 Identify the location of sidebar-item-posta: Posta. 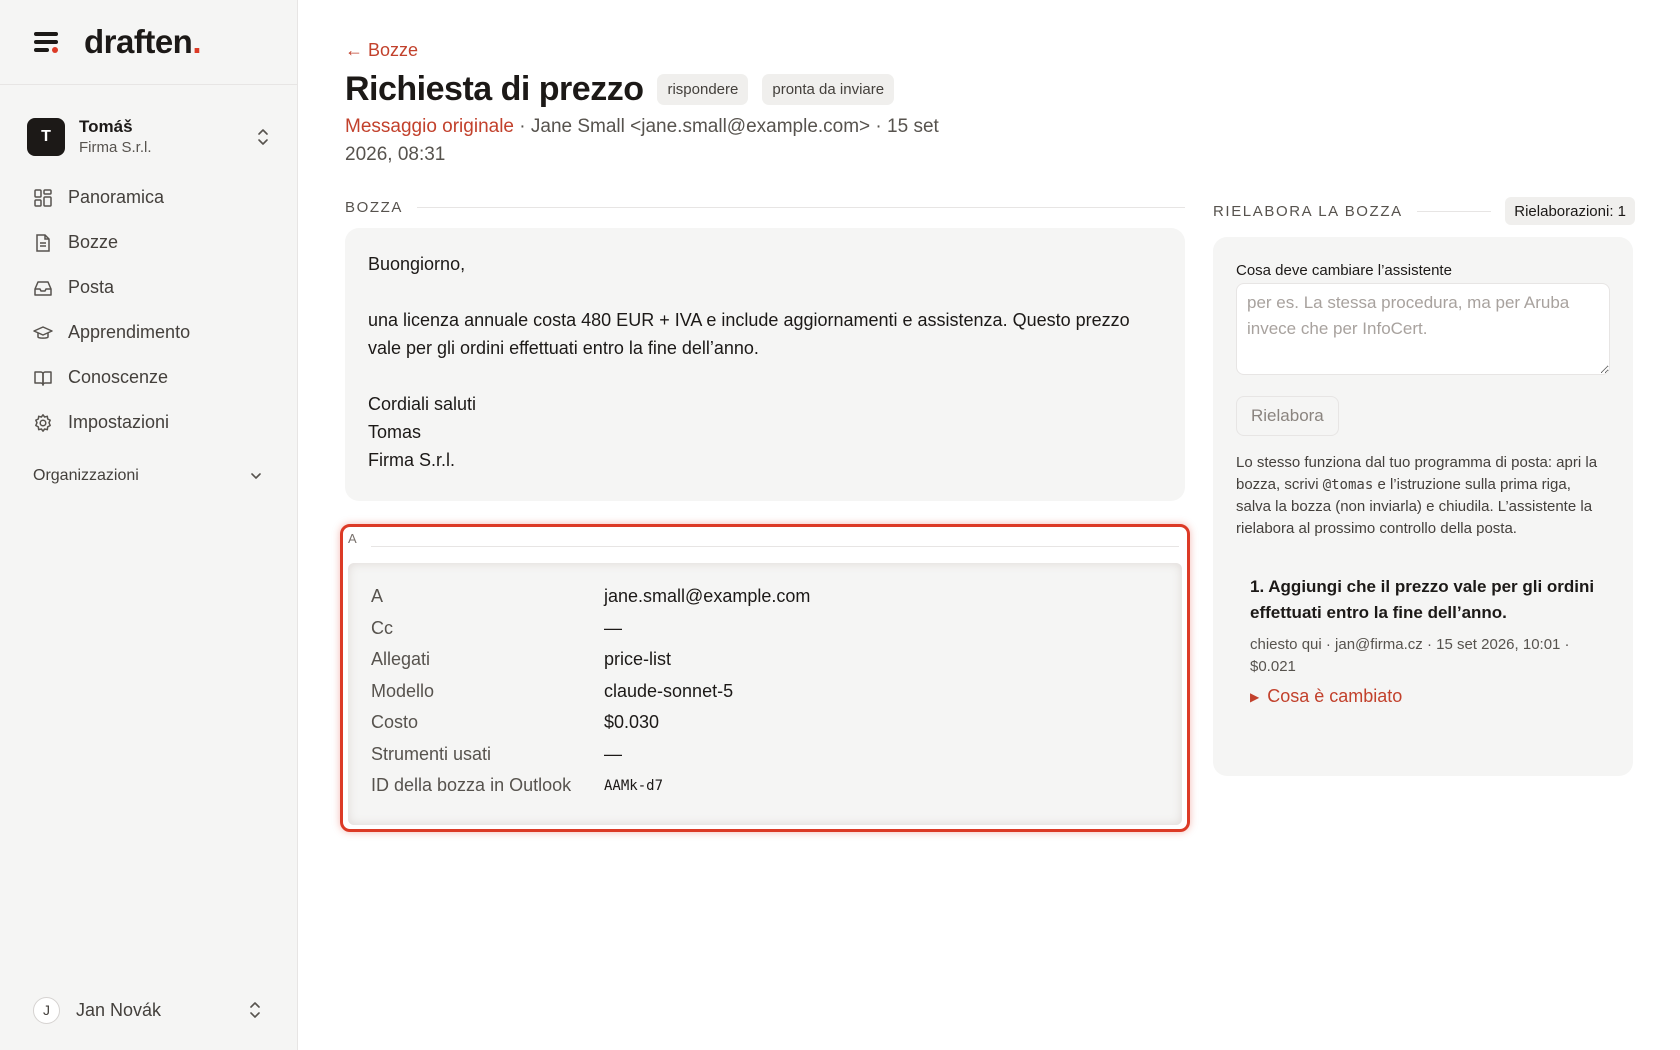
(148, 287).